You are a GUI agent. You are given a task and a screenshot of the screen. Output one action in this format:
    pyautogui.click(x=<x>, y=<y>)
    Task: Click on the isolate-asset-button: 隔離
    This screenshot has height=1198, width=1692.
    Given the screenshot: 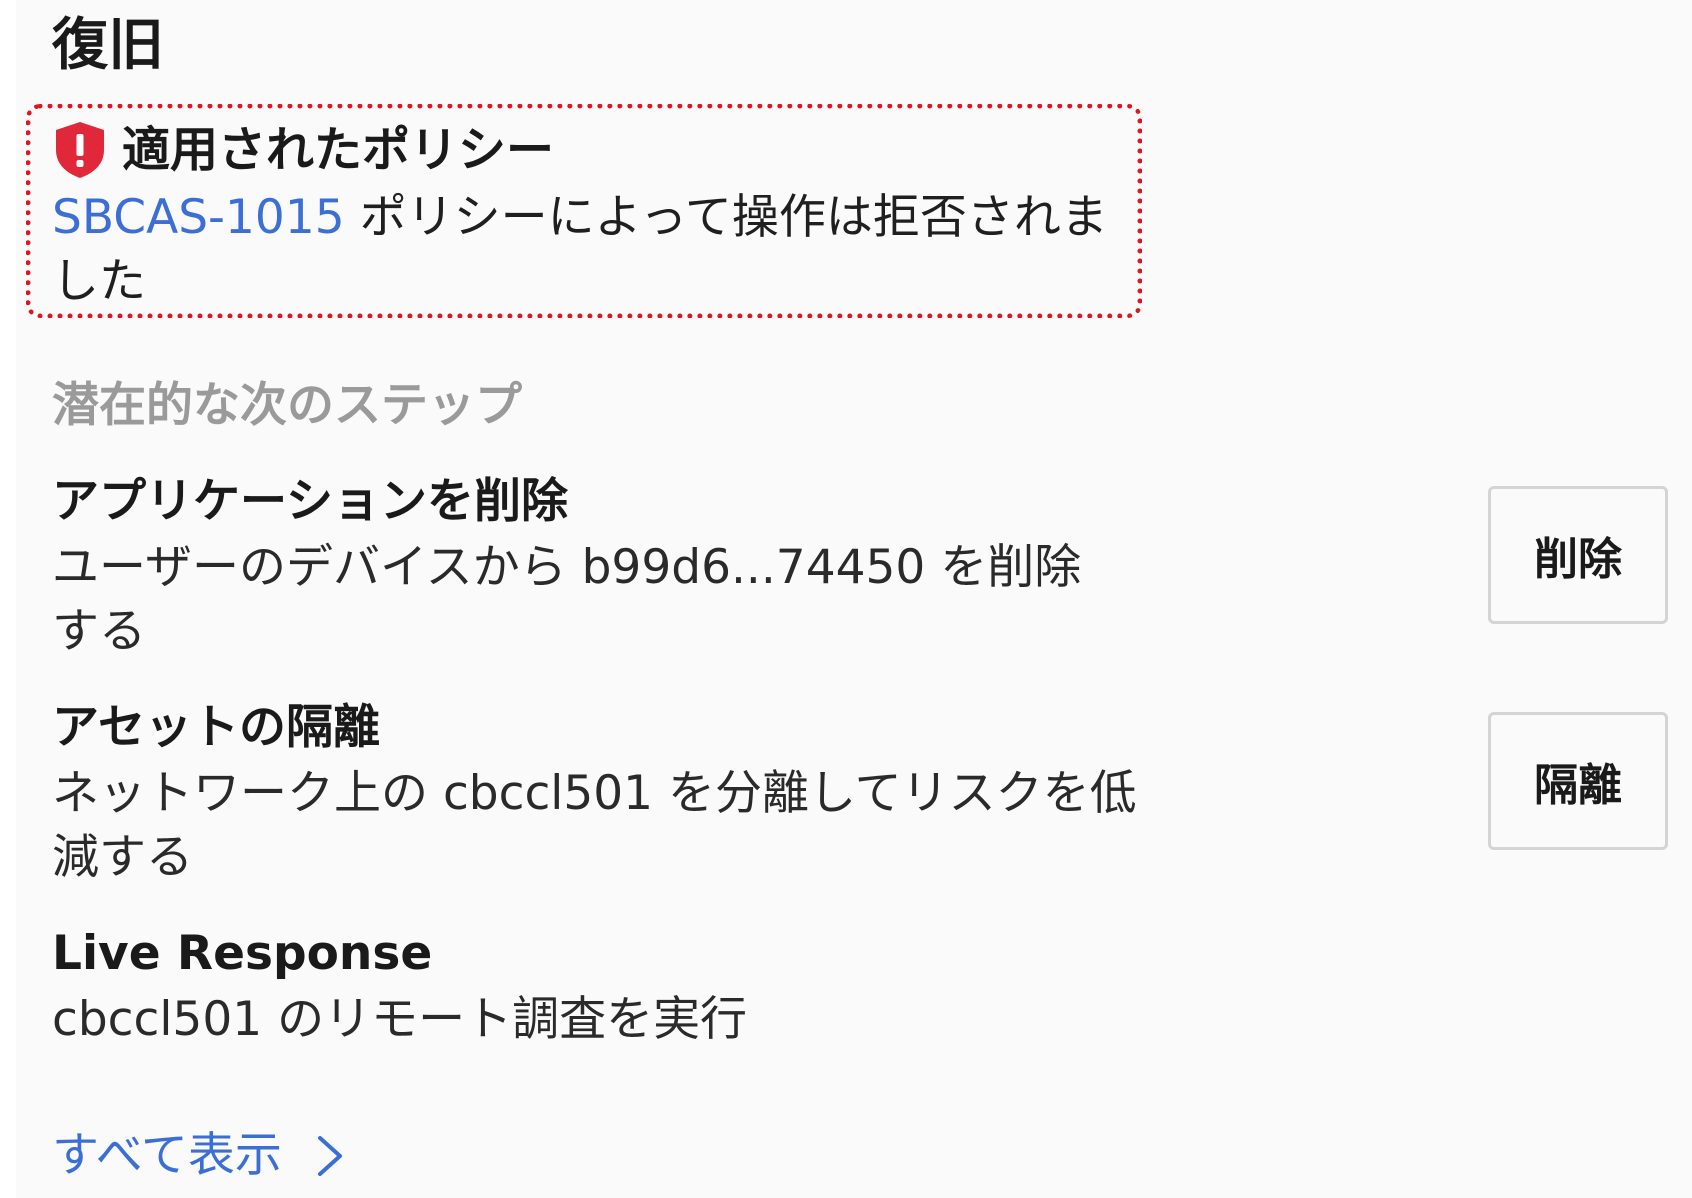 What is the action you would take?
    pyautogui.click(x=1578, y=781)
    